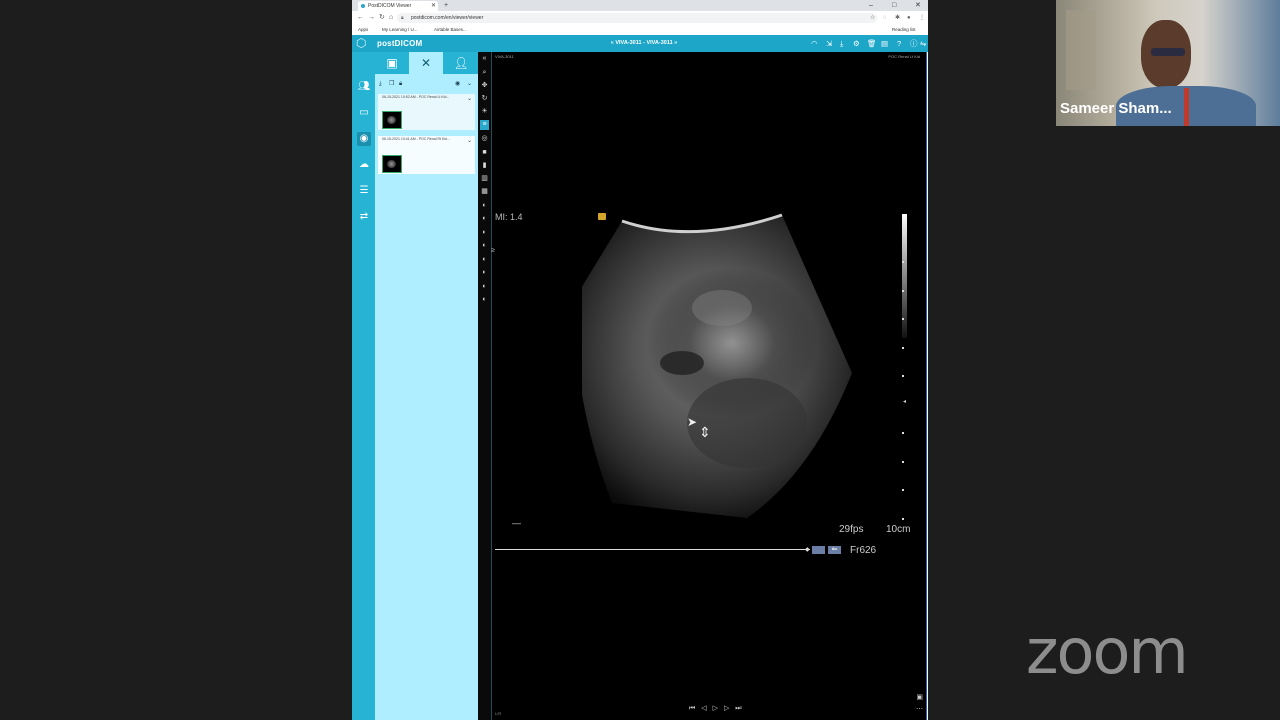 This screenshot has height=720, width=1280. Describe the element at coordinates (922, 18) in the screenshot. I see `more-icon: ⋮` at that location.